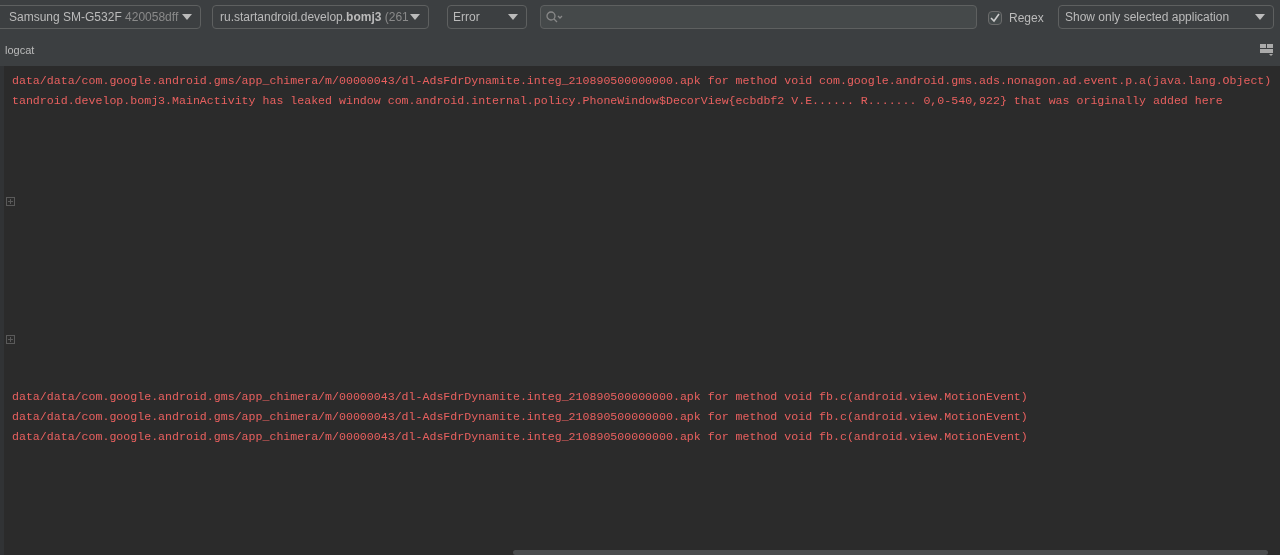  What do you see at coordinates (487, 17) in the screenshot?
I see `log-level-dropdown: Error` at bounding box center [487, 17].